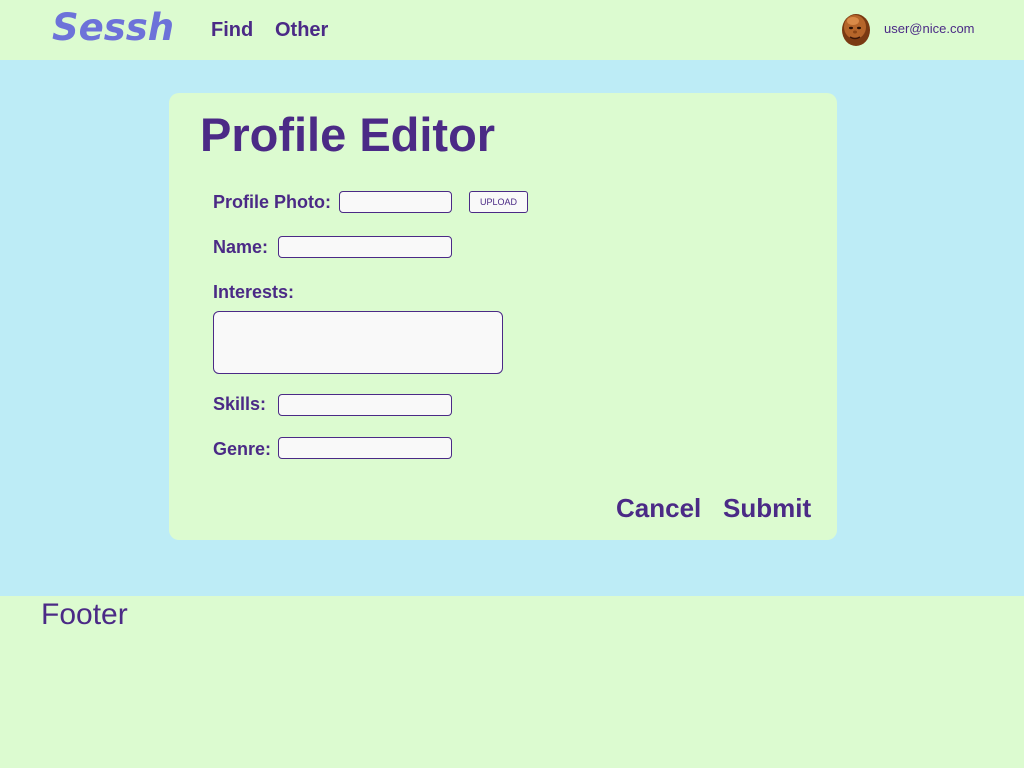 The height and width of the screenshot is (768, 1024). Describe the element at coordinates (272, 202) in the screenshot. I see `profile-photo-label: Profile Photo:` at that location.